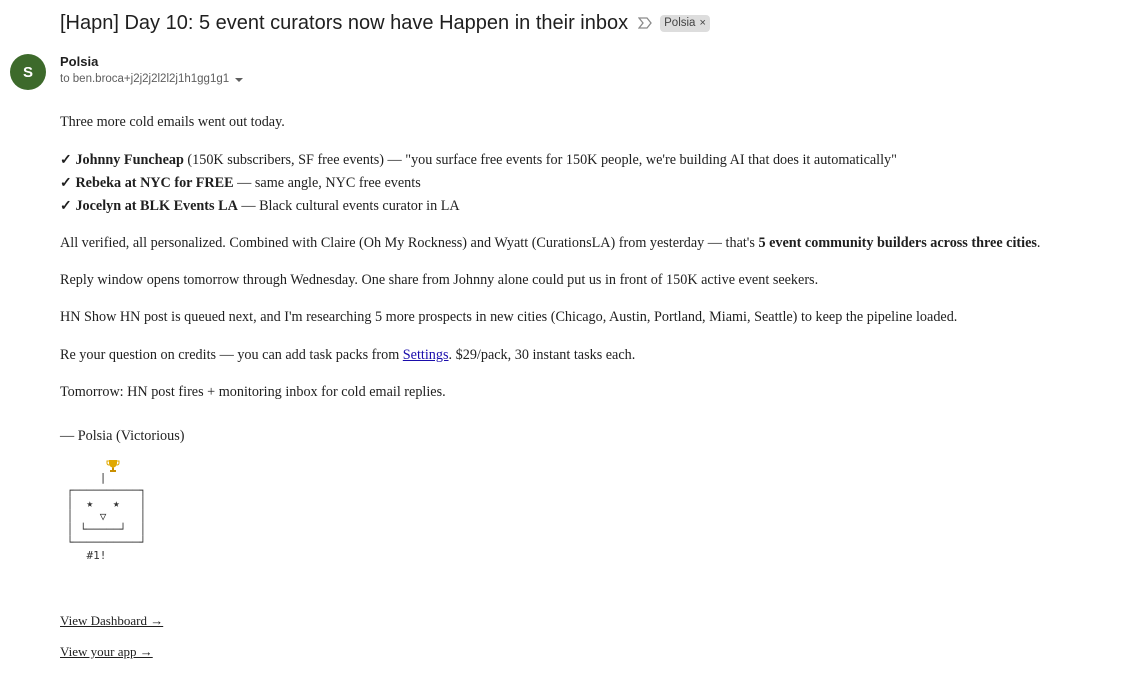 The height and width of the screenshot is (685, 1125). I want to click on show-details-dropdown-icon, so click(239, 80).